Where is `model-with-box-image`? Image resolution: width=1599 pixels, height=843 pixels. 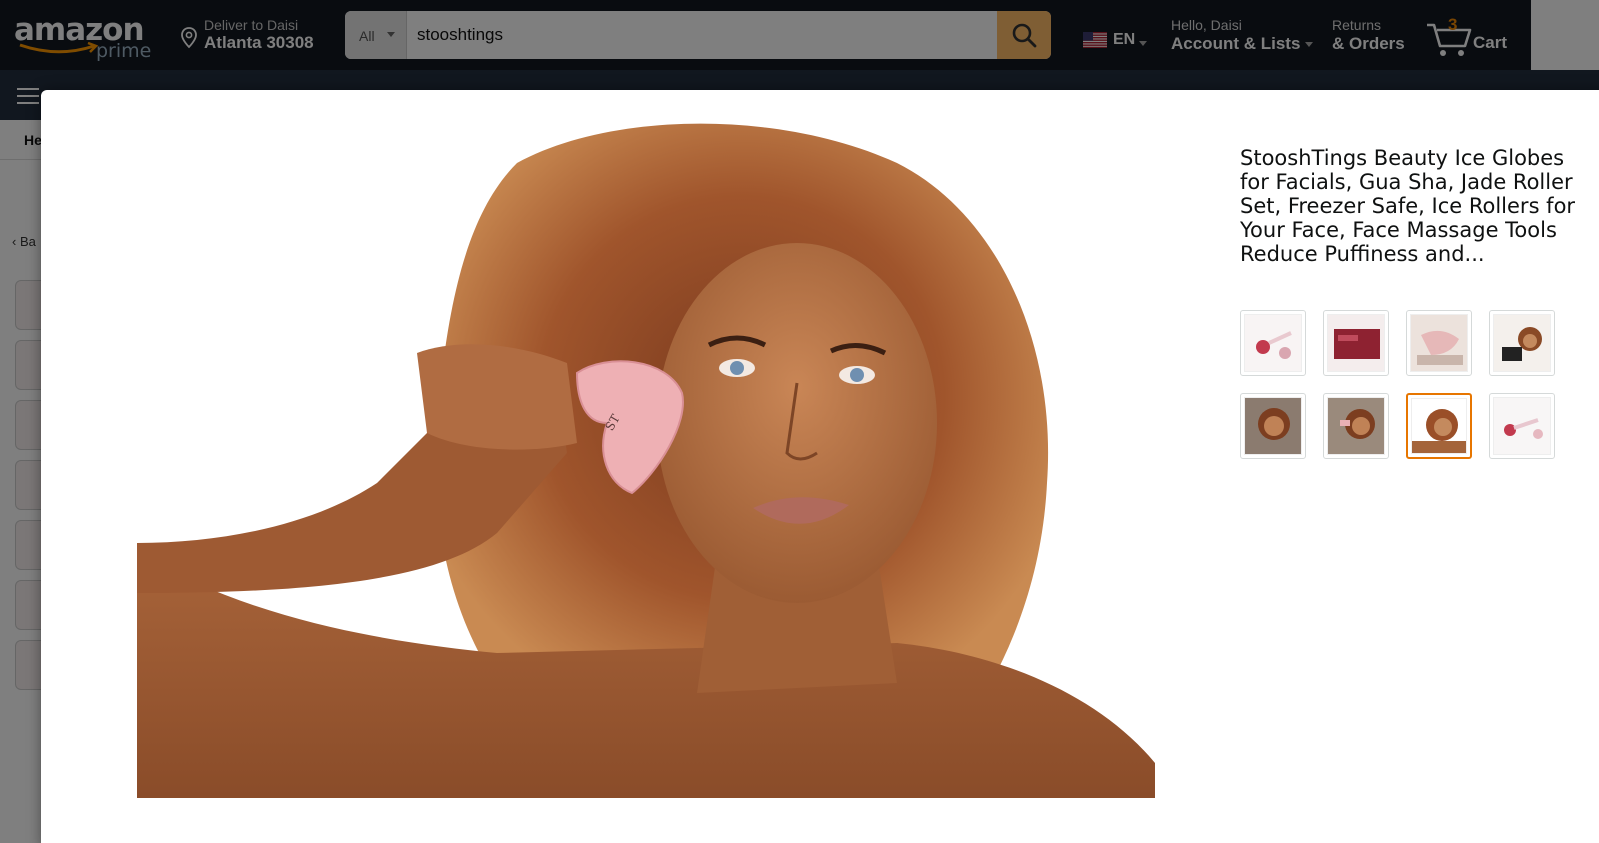
model-with-box-image is located at coordinates (1522, 343).